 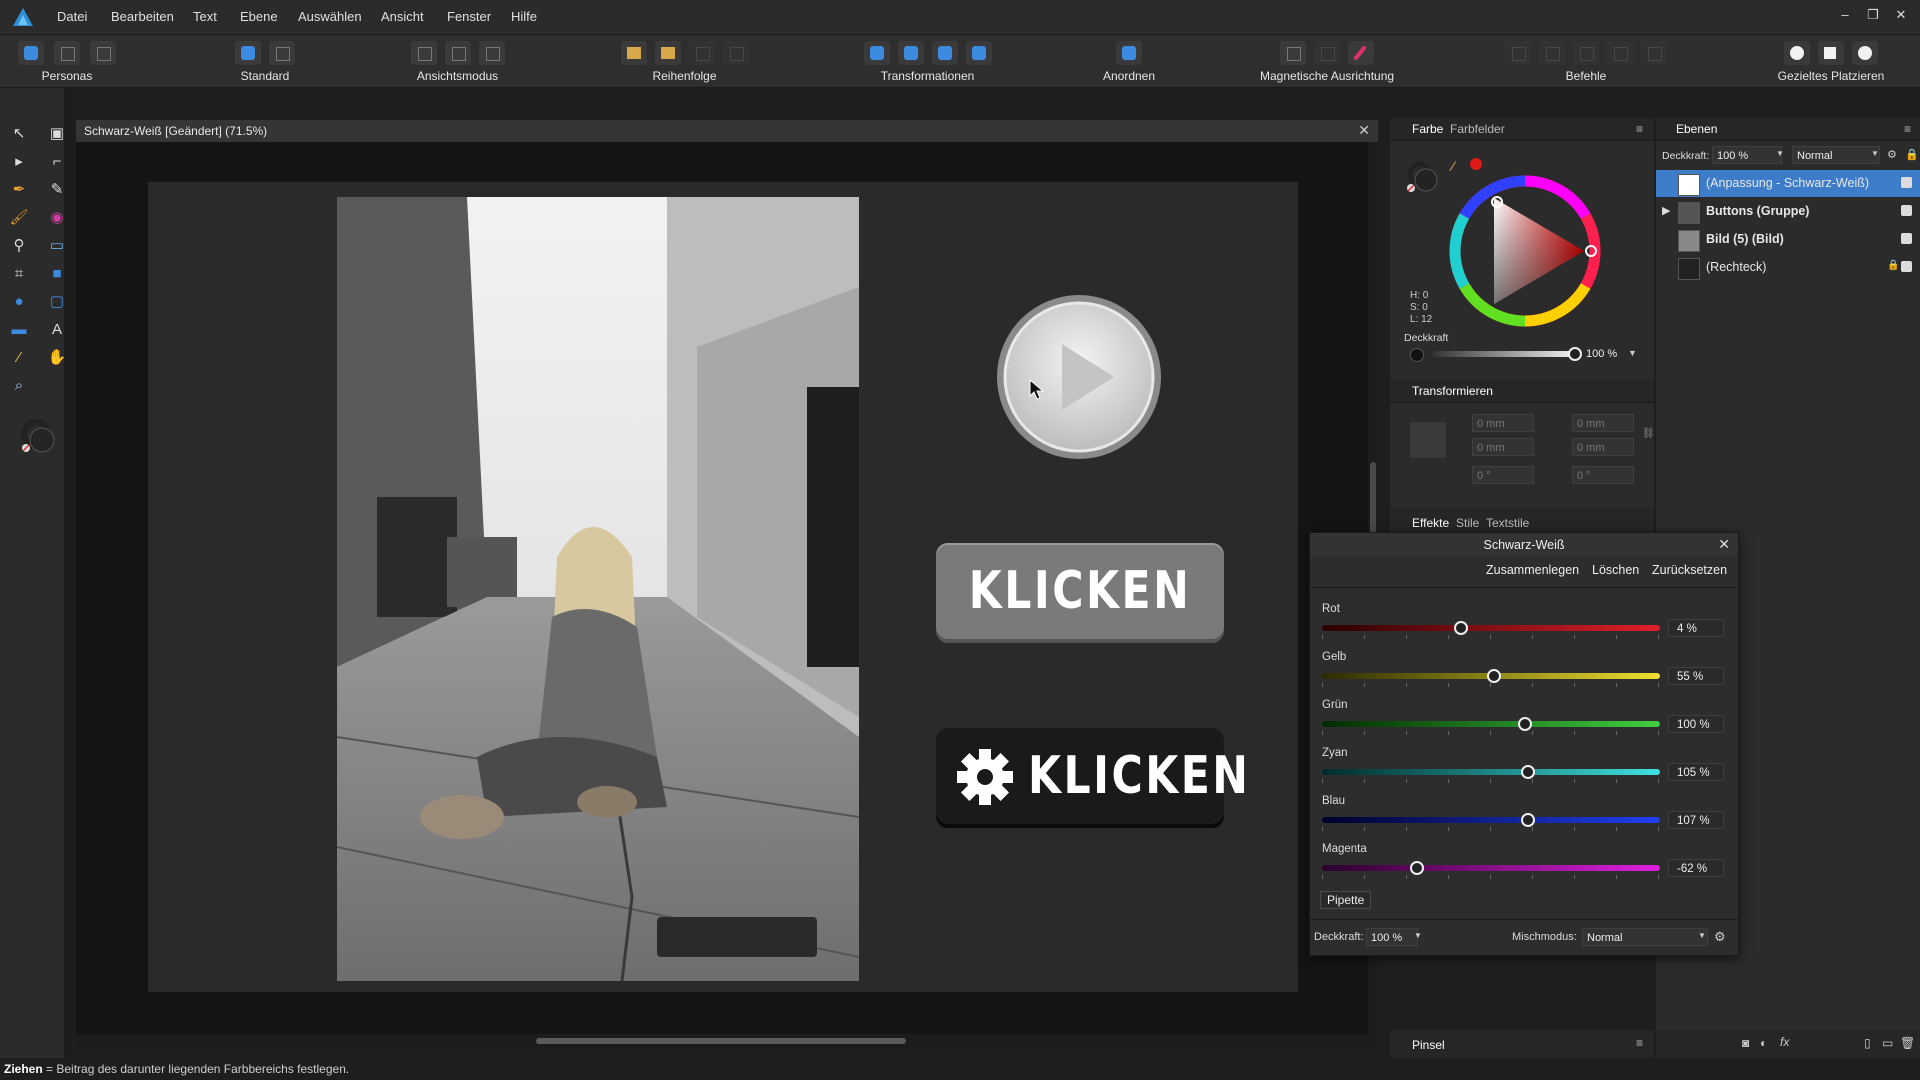 What do you see at coordinates (1797, 53) in the screenshot?
I see `place-behind-icon` at bounding box center [1797, 53].